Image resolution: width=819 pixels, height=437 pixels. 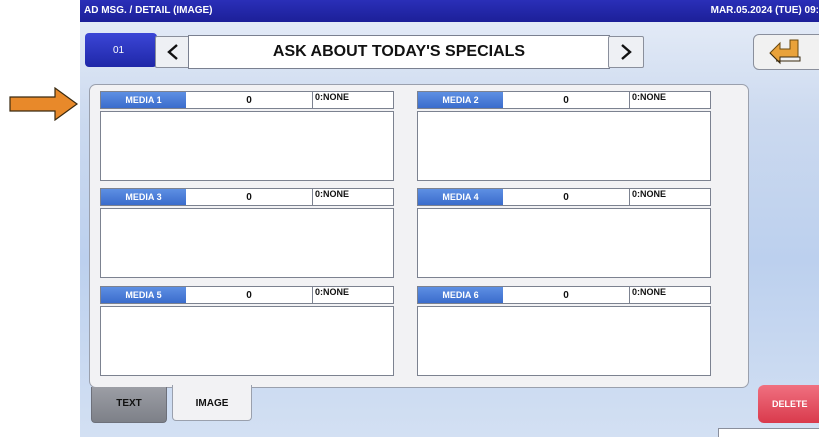 I want to click on media-slot-5: MEDIA 5 0 0:NONE, so click(x=247, y=331).